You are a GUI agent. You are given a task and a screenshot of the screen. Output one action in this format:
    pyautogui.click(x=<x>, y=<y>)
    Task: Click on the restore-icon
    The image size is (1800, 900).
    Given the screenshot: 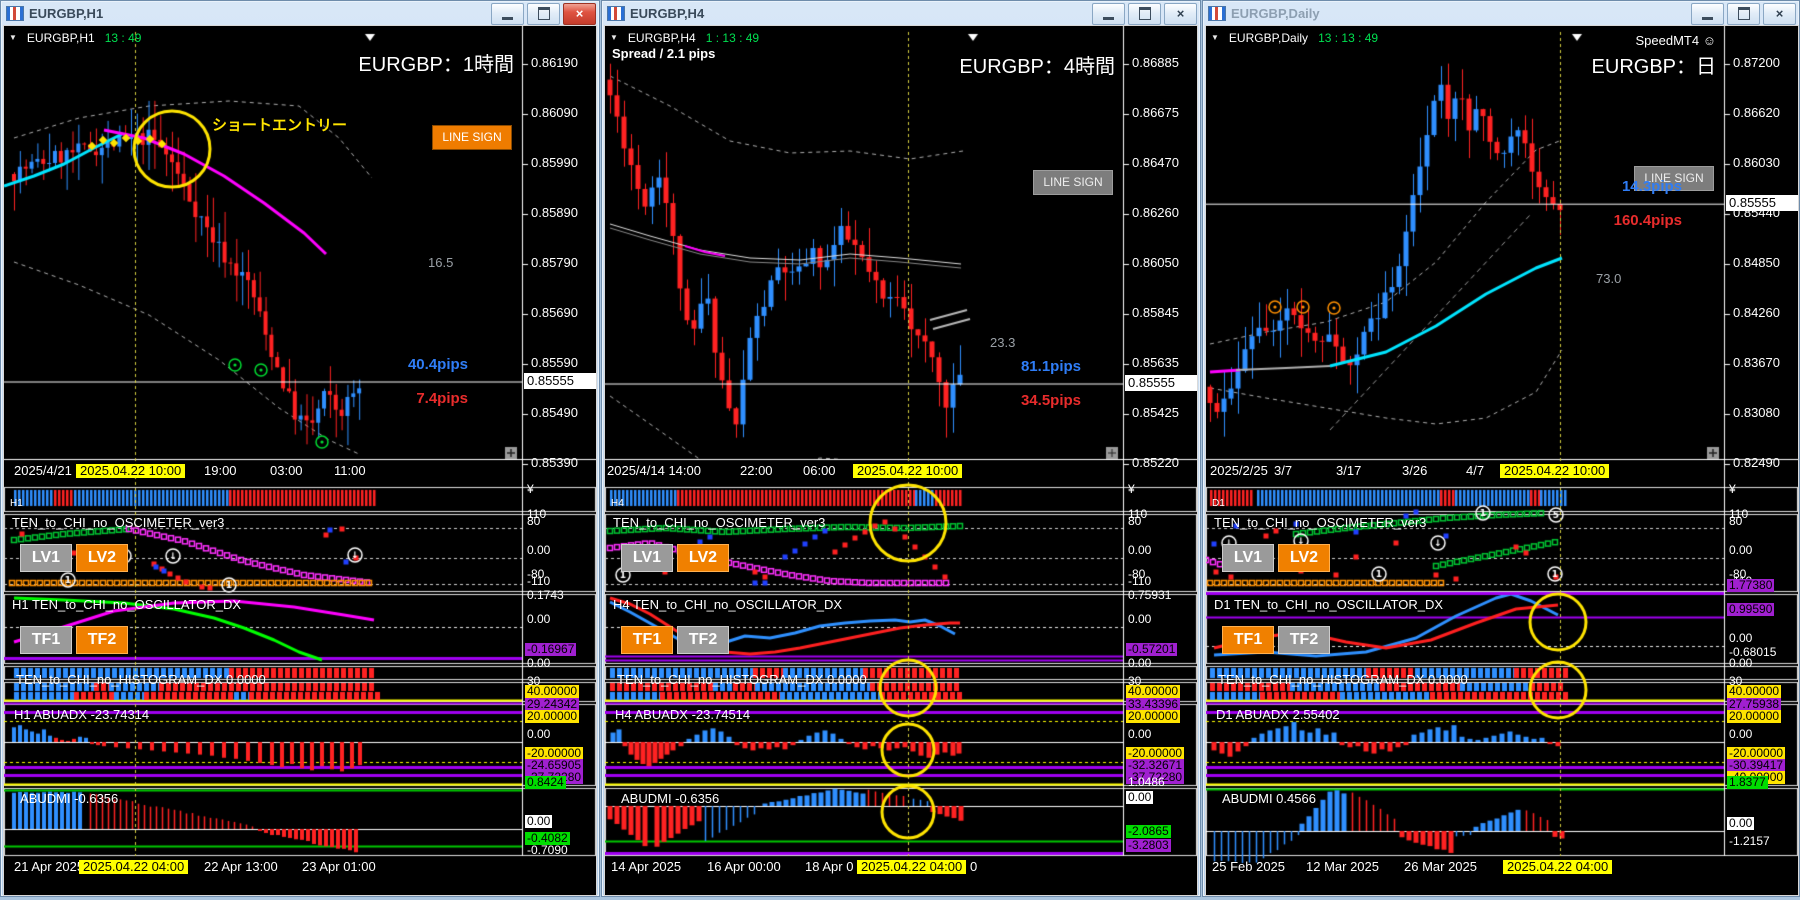 What is the action you would take?
    pyautogui.click(x=1144, y=13)
    